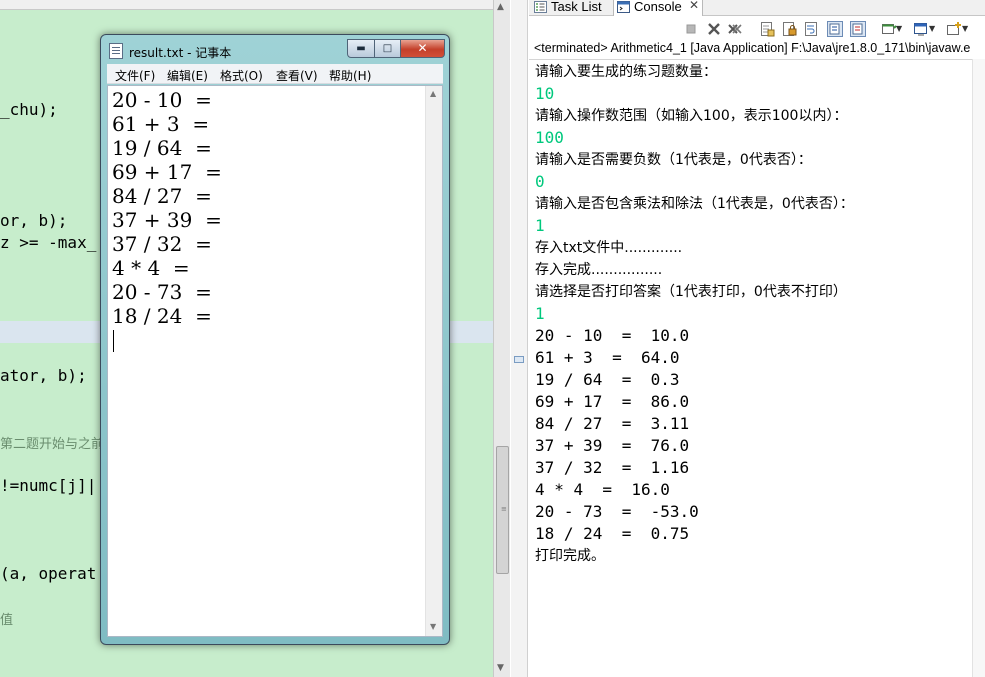  What do you see at coordinates (7, 620) in the screenshot?
I see `code-comment: 值` at bounding box center [7, 620].